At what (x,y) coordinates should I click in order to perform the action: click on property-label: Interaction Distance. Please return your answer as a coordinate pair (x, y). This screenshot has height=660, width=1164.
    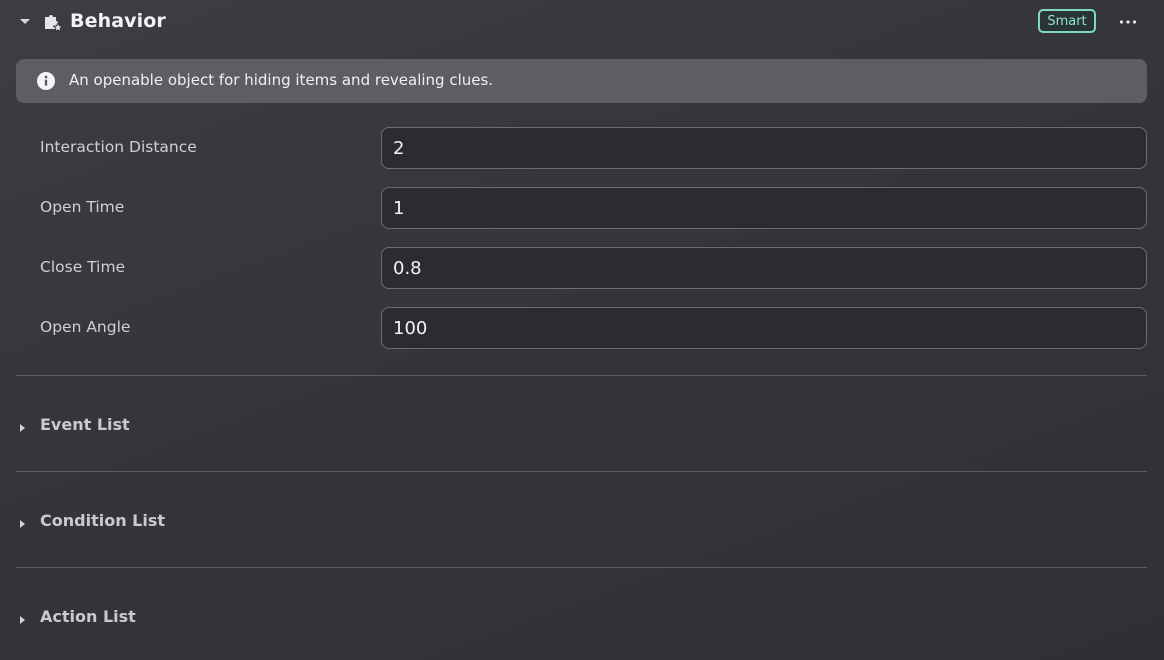
    Looking at the image, I should click on (118, 147).